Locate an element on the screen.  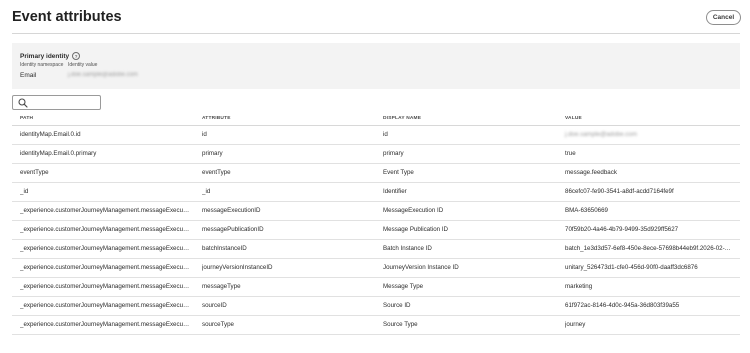
cell-value: journey is located at coordinates (575, 324).